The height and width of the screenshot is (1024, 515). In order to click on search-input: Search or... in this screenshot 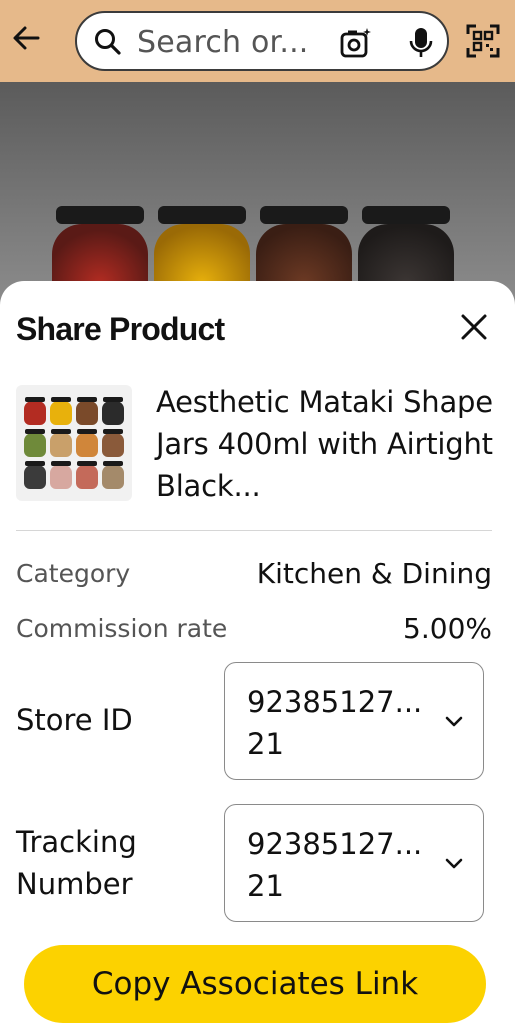, I will do `click(262, 41)`.